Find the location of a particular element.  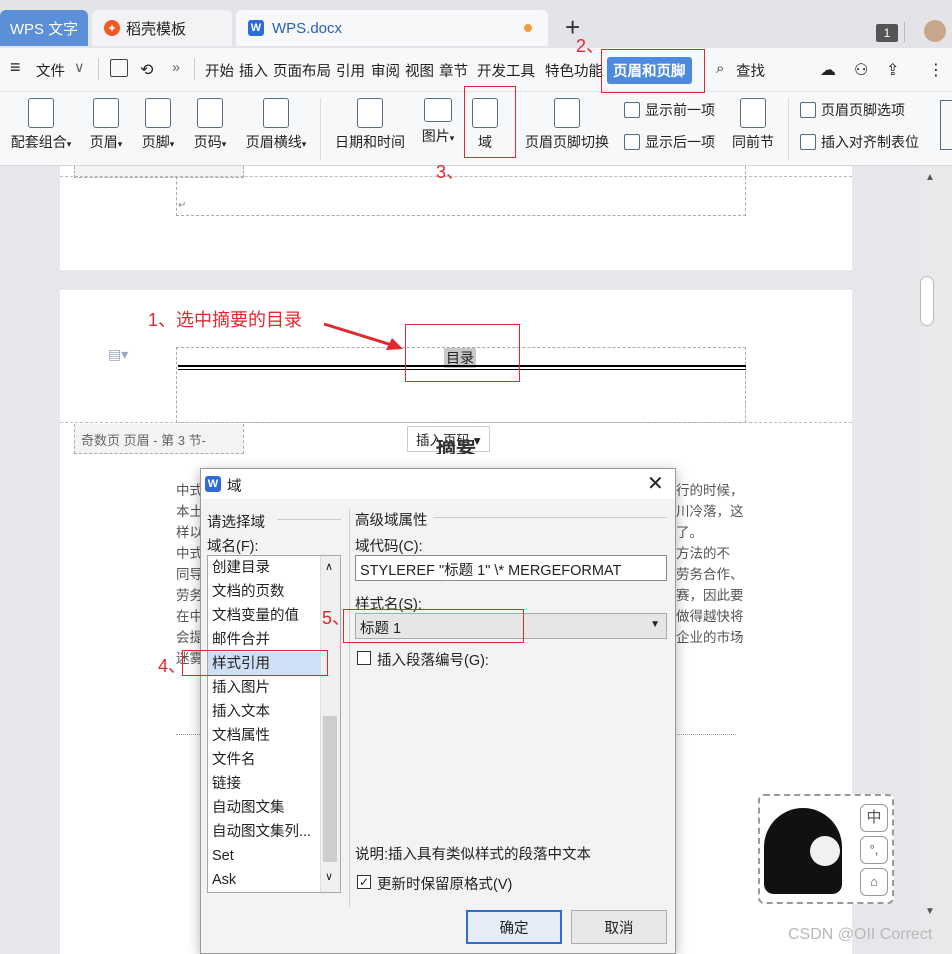

scroll-down-icon: ∨ is located at coordinates (329, 876).